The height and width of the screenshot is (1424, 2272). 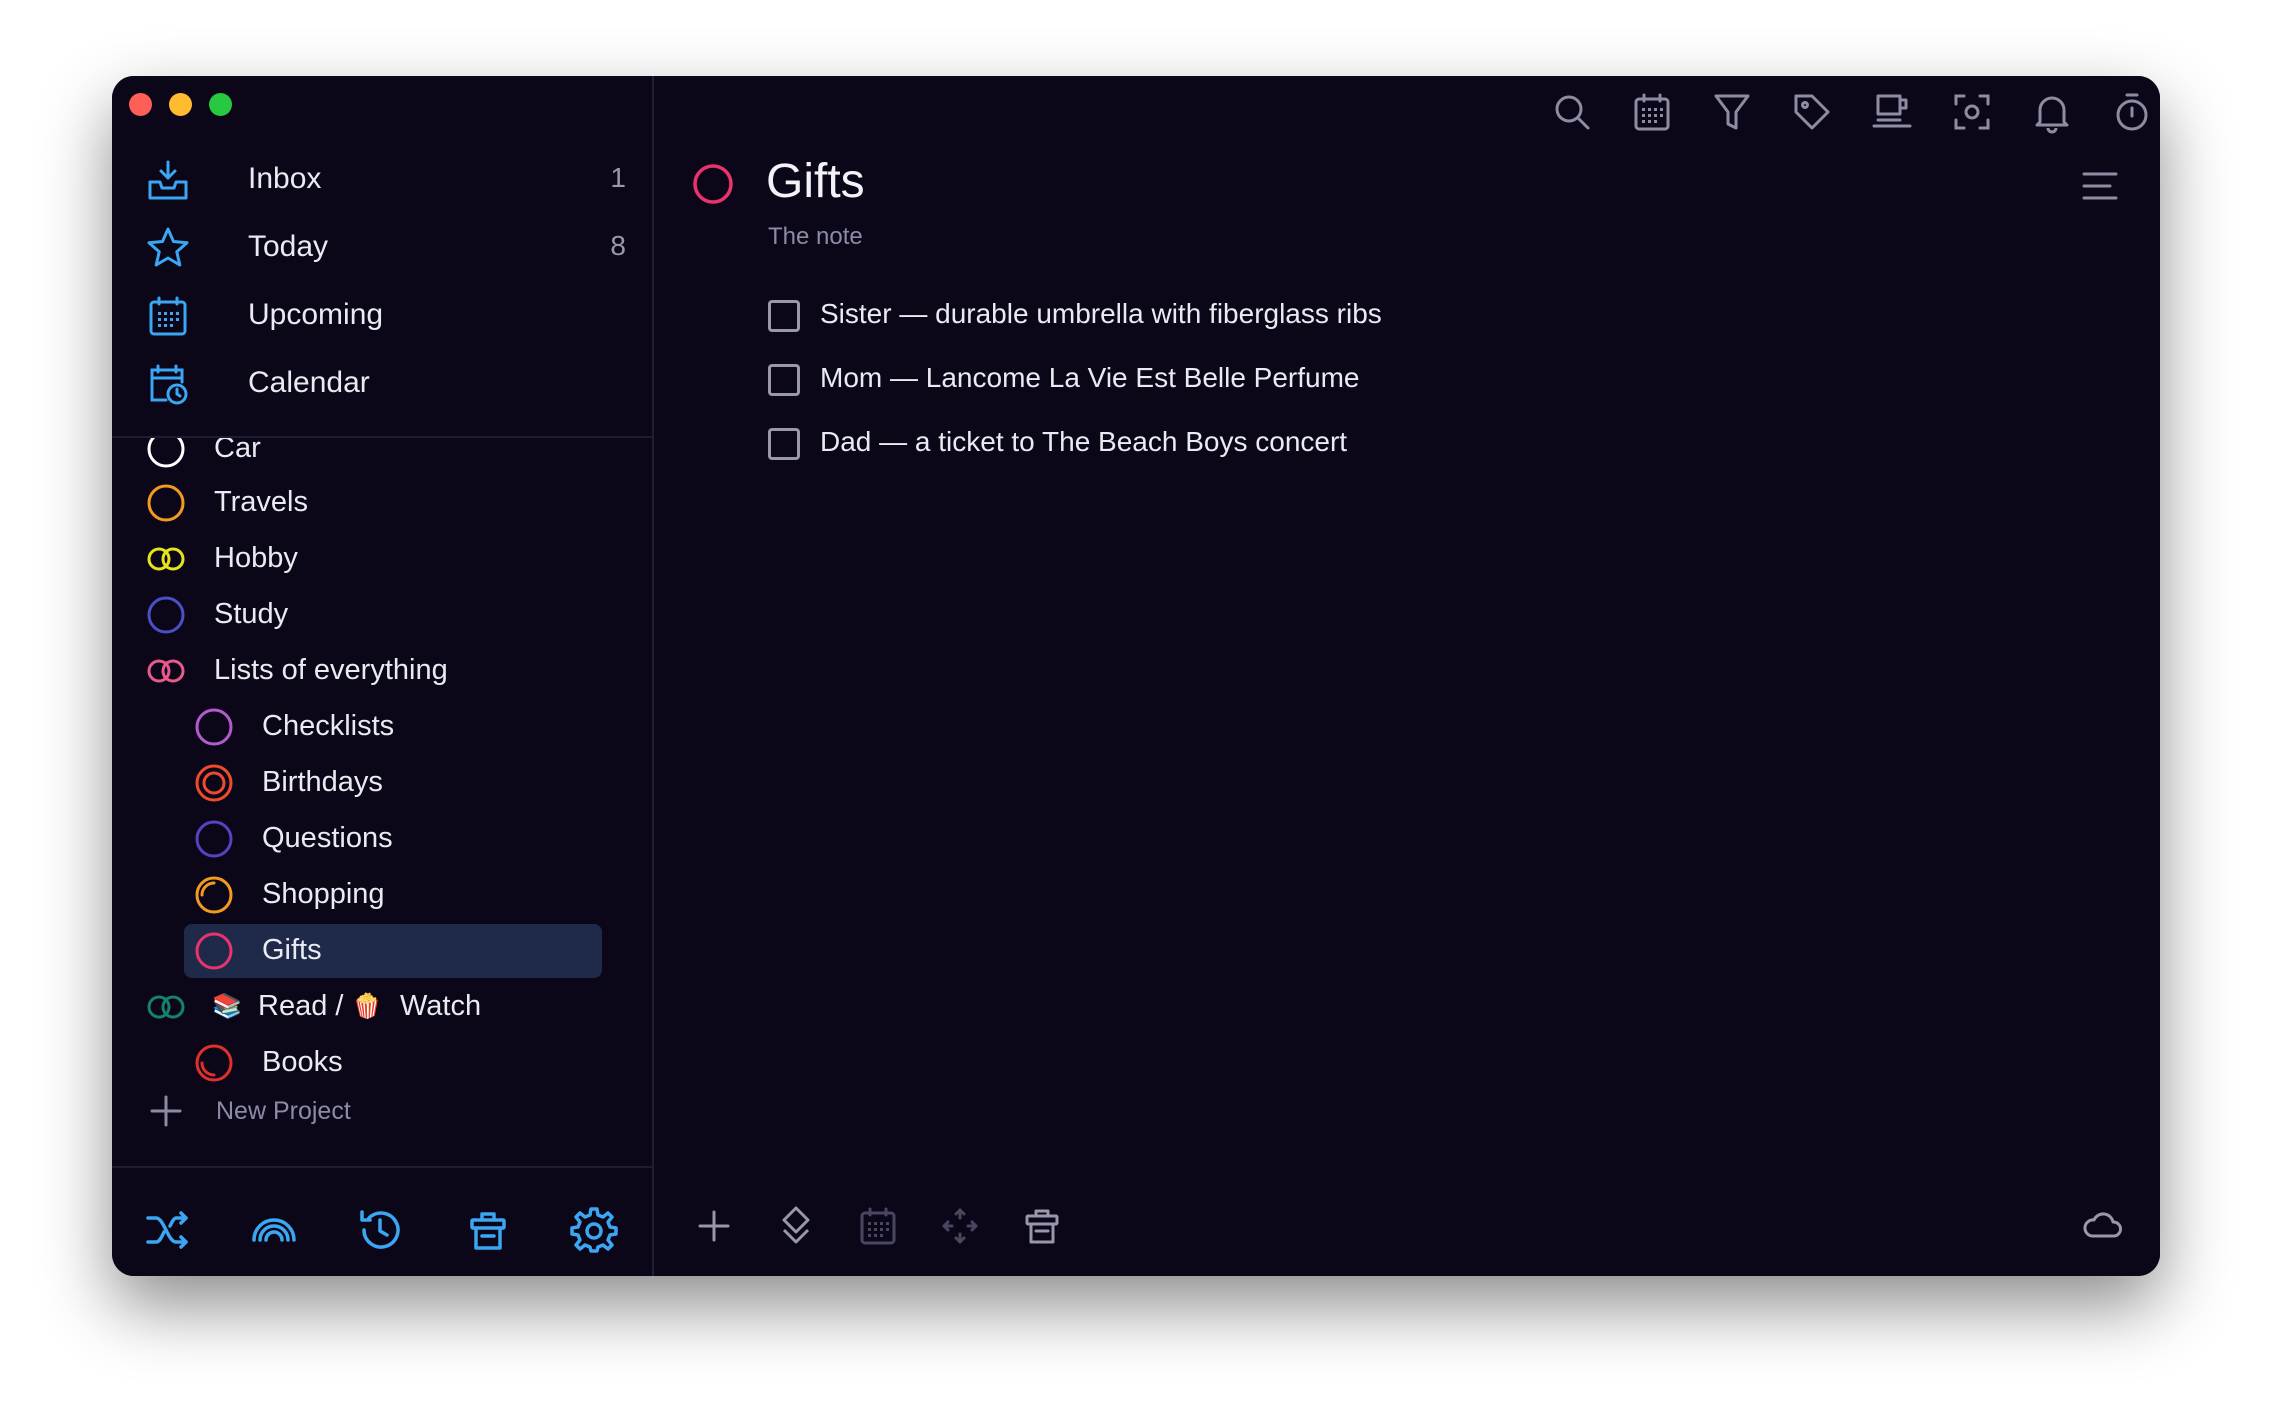 I want to click on popcorn-emoji-icon: 🍿, so click(x=367, y=1006).